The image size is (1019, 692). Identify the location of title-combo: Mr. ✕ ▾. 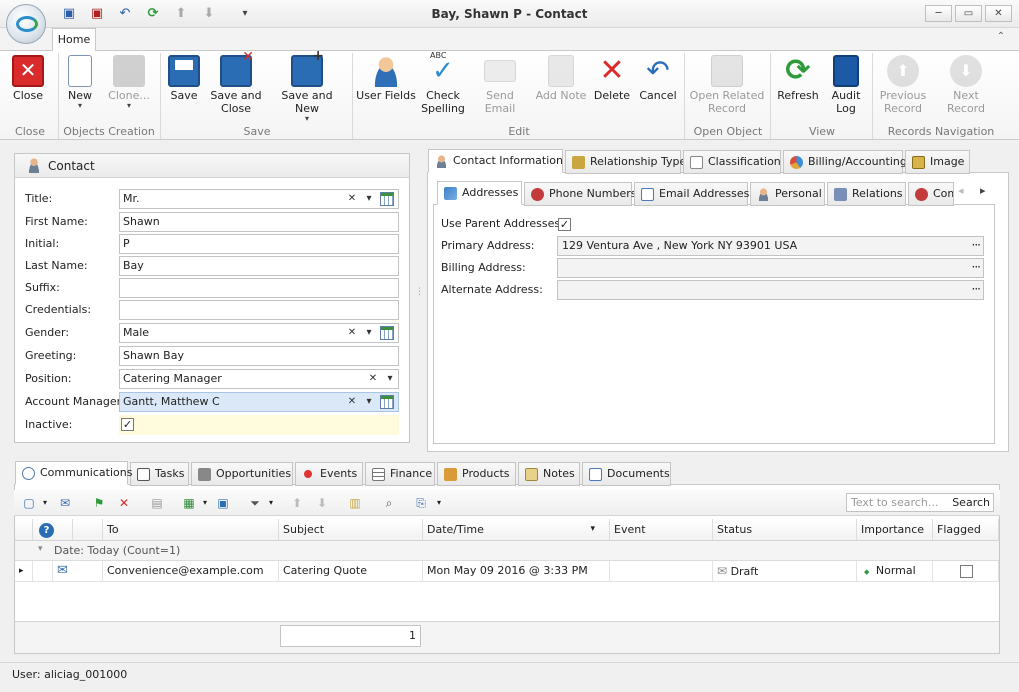
(259, 199).